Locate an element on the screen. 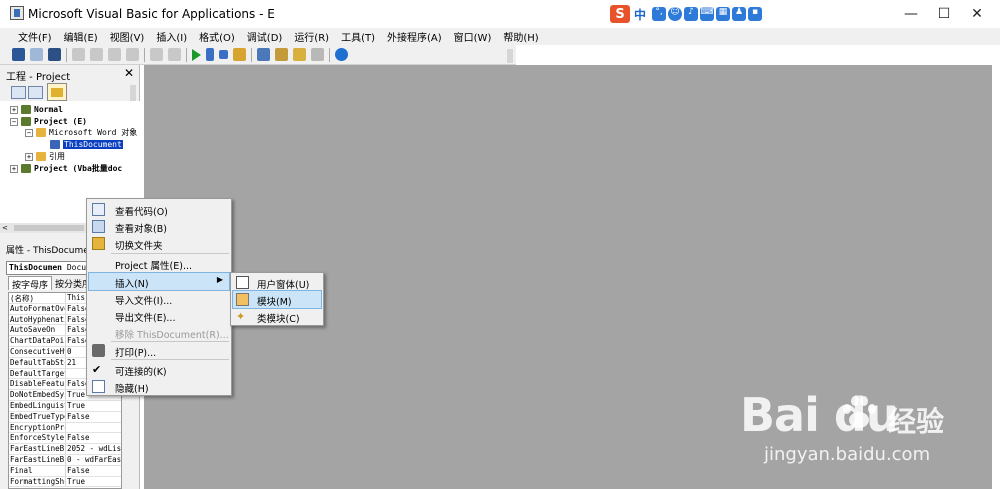 The width and height of the screenshot is (1000, 489). properties-panel-title: 属性 - ThisDocument is located at coordinates (52, 251).